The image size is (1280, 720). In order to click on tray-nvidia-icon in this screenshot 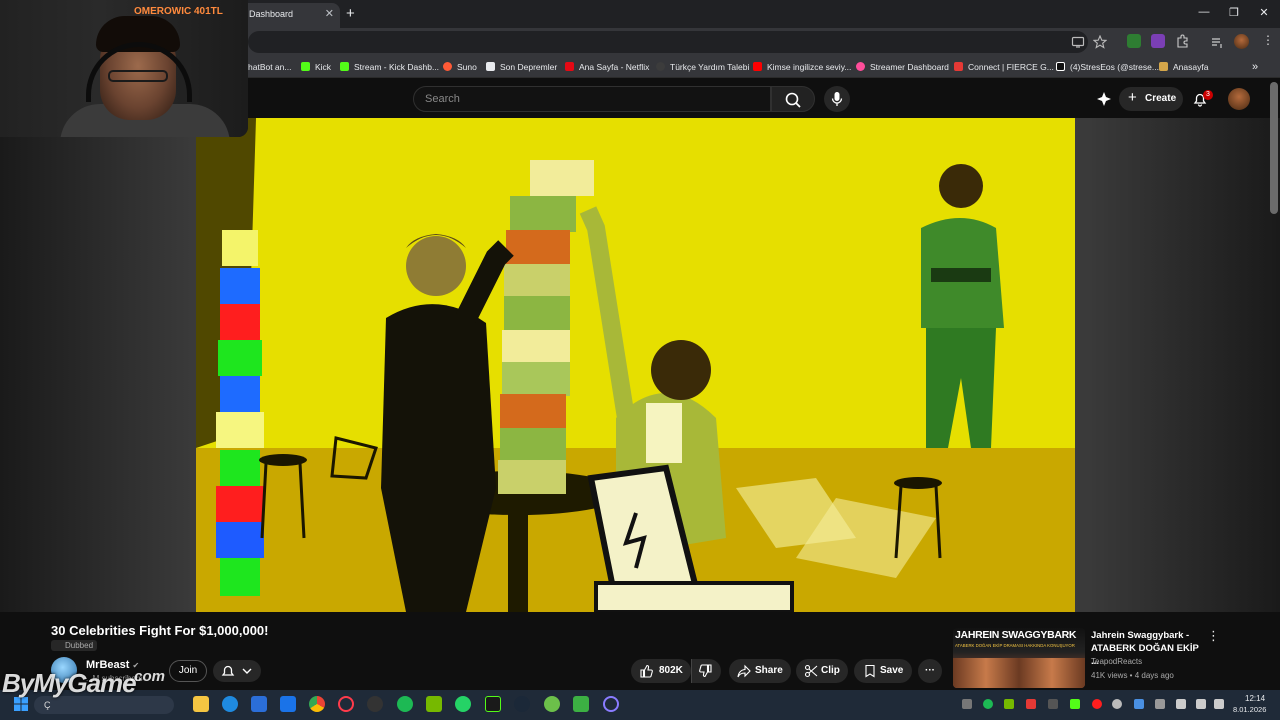, I will do `click(1009, 704)`.